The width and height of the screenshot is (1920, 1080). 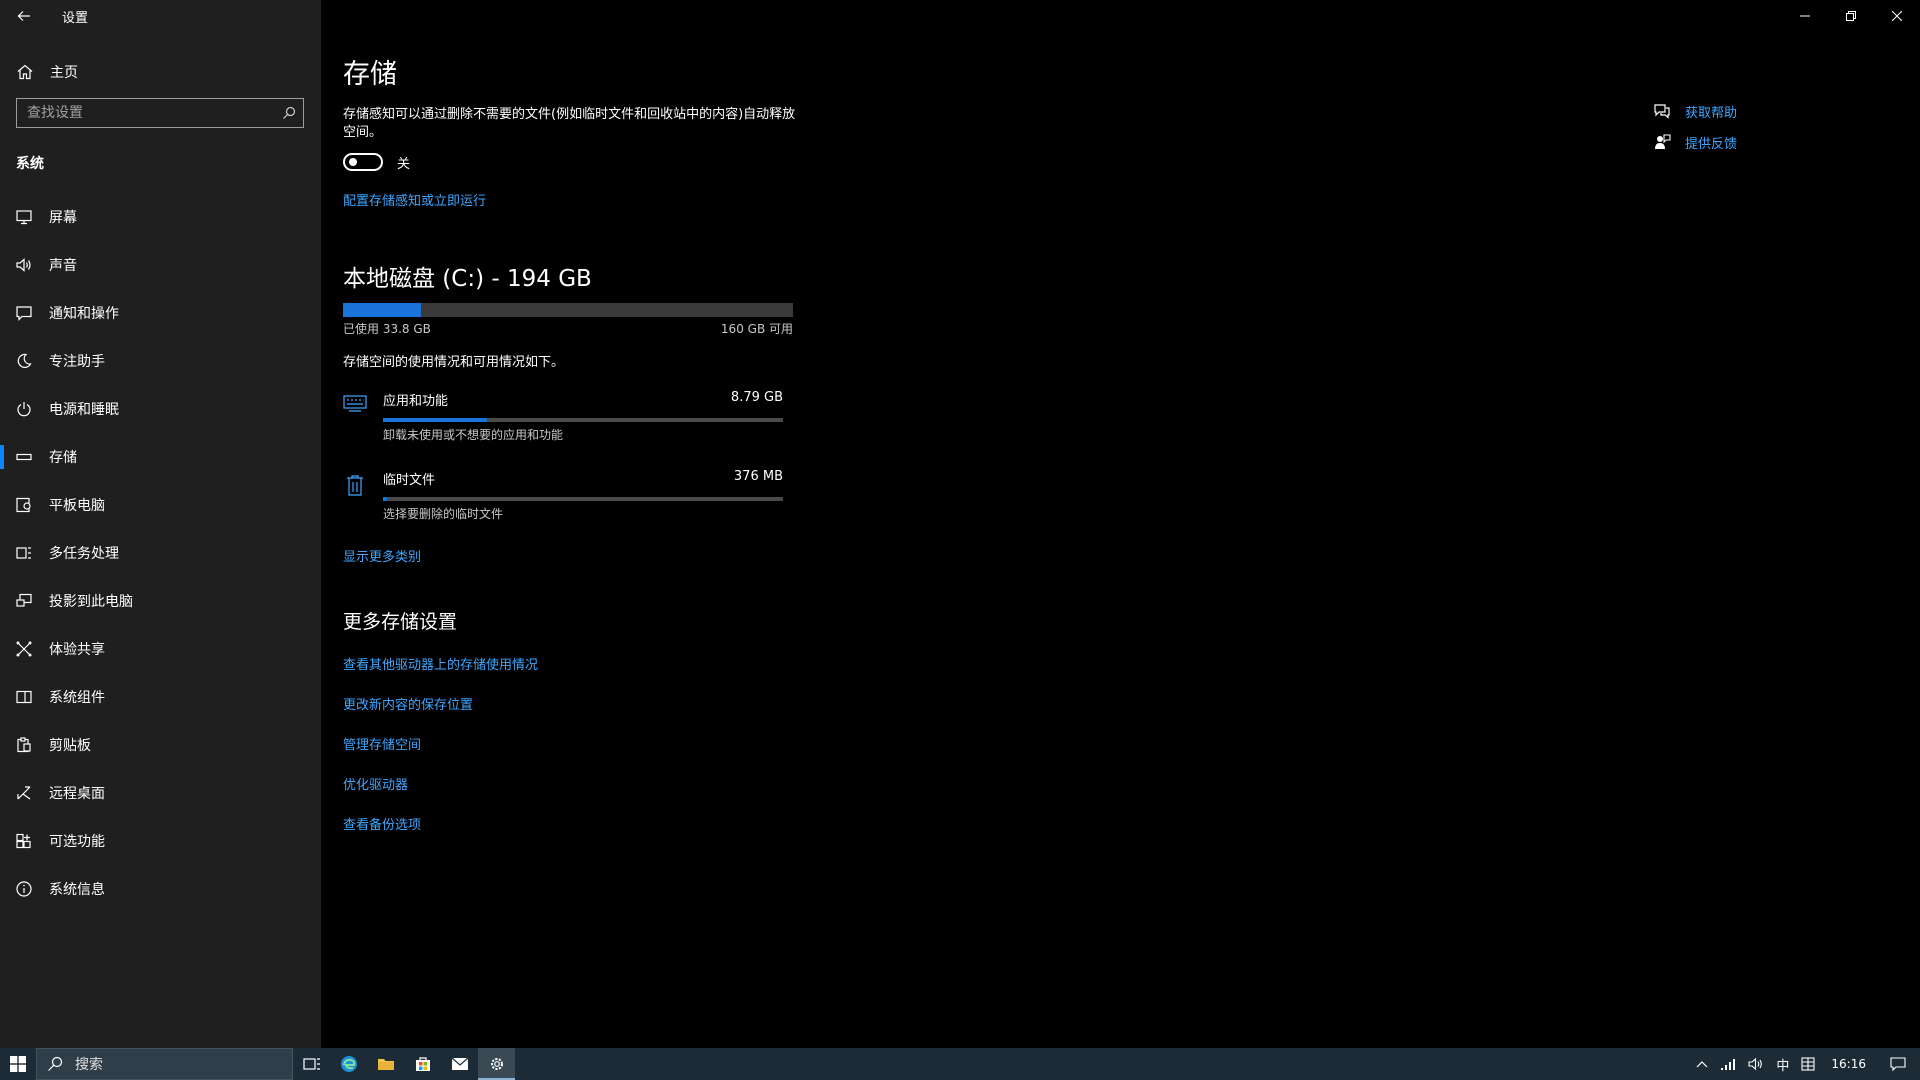 I want to click on show-more-categories-link: 显示更多类别, so click(x=382, y=555).